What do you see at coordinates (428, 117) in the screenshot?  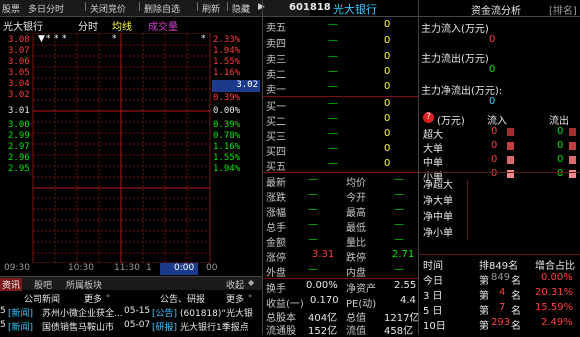 I see `help-icon: ?` at bounding box center [428, 117].